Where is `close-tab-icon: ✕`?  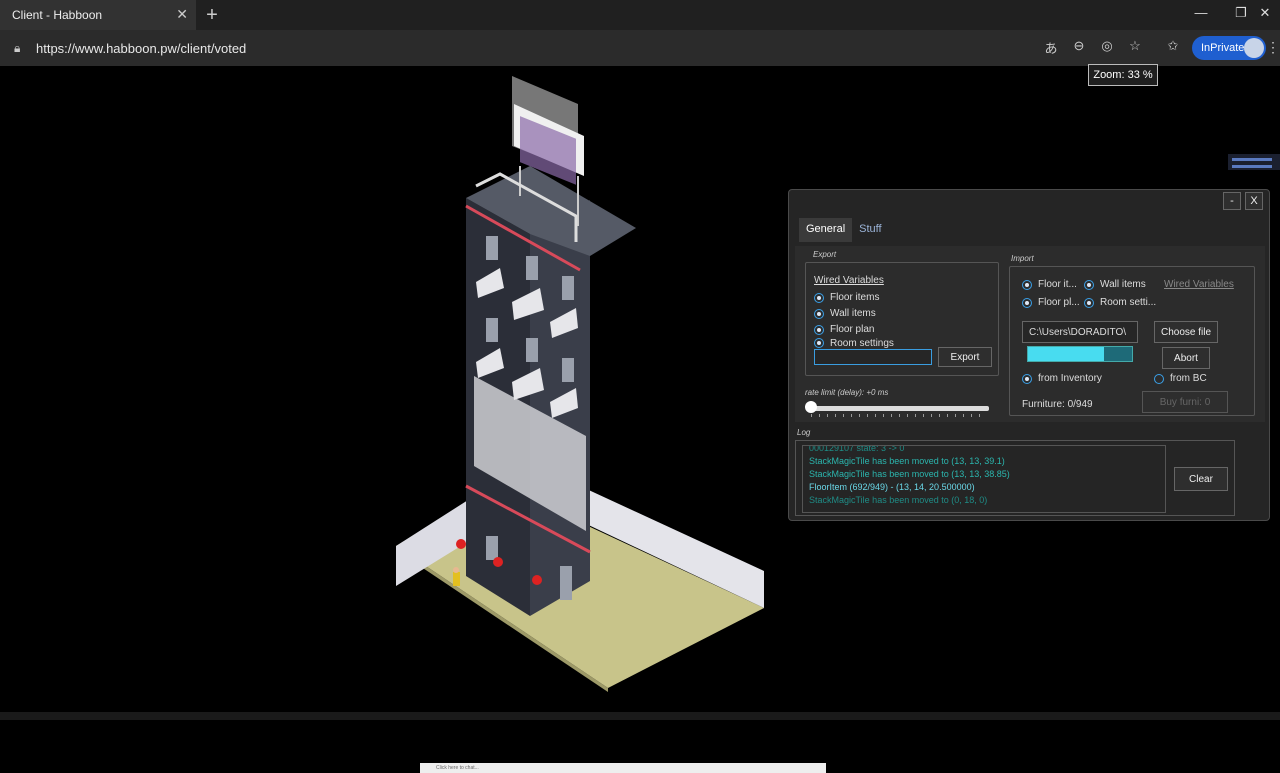 close-tab-icon: ✕ is located at coordinates (182, 14).